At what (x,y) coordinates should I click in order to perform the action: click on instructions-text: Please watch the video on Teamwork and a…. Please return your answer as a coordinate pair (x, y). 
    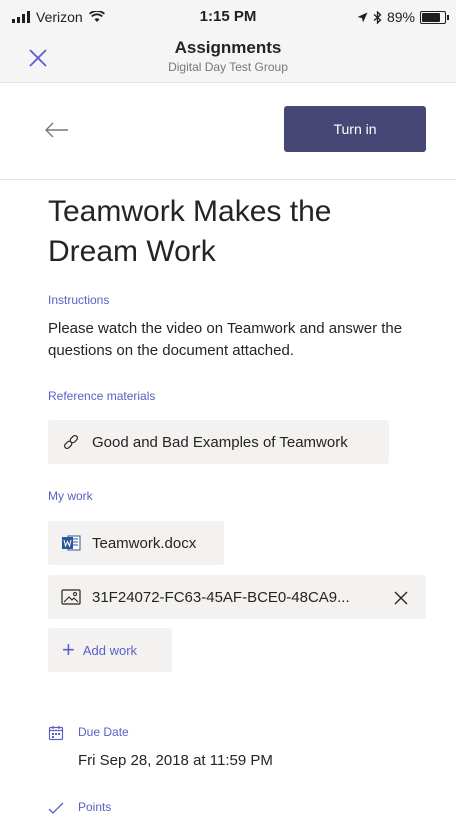
    Looking at the image, I should click on (225, 339).